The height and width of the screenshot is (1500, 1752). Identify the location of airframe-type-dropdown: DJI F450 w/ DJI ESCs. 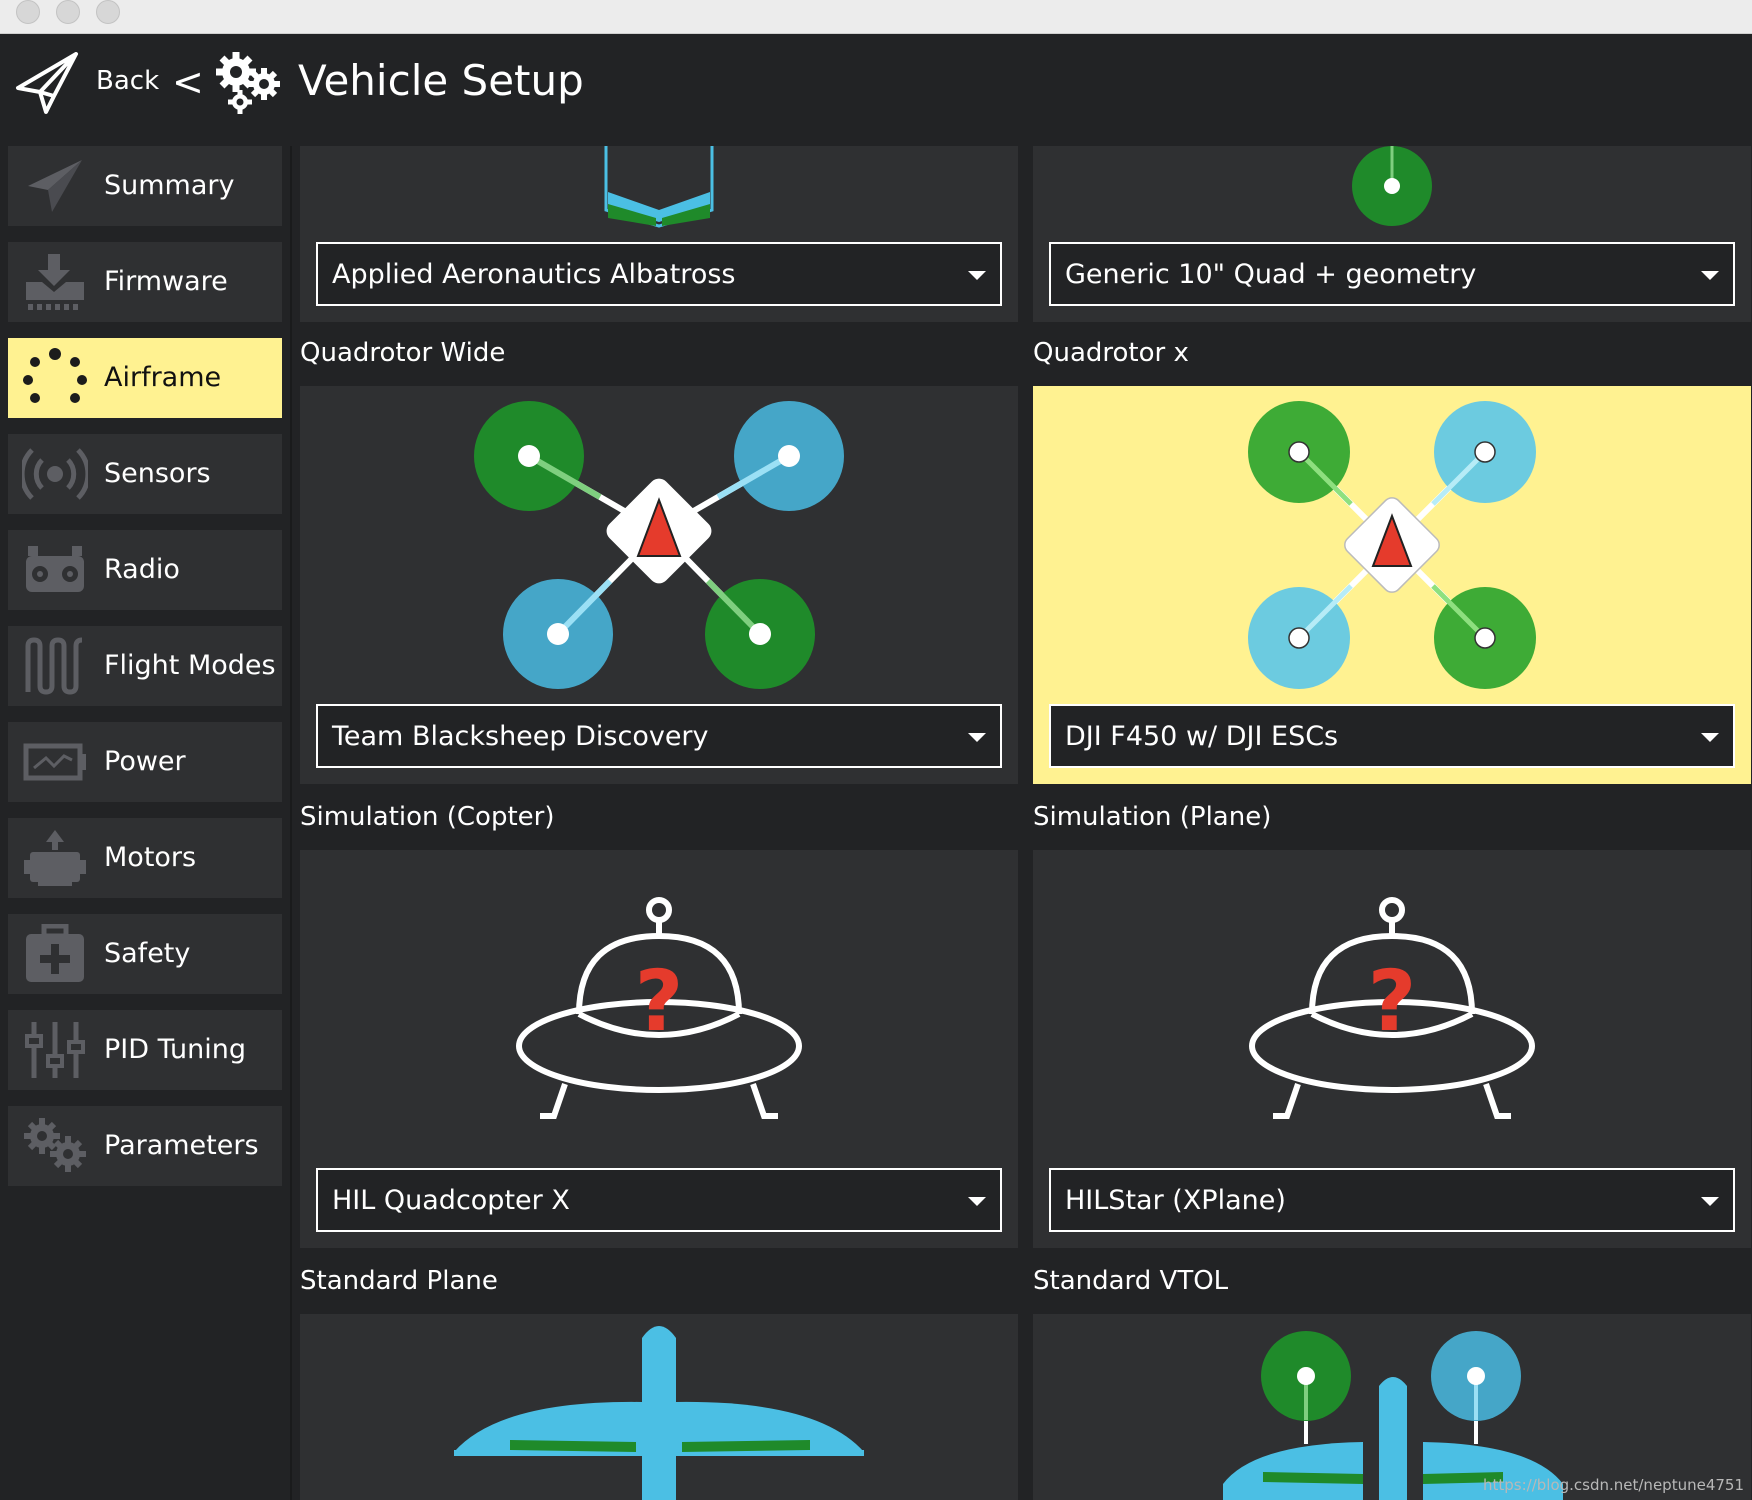
(1392, 736).